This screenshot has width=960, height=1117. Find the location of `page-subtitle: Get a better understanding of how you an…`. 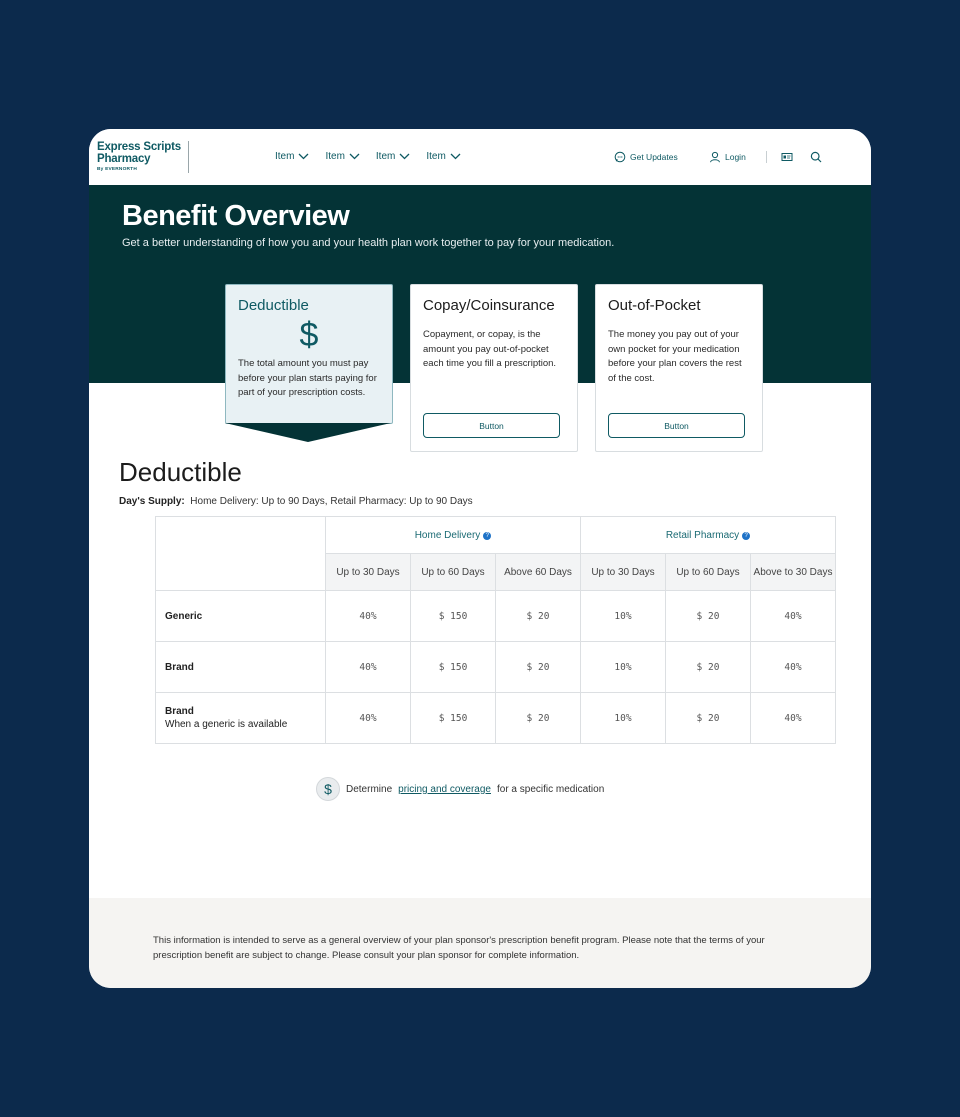

page-subtitle: Get a better understanding of how you an… is located at coordinates (368, 243).